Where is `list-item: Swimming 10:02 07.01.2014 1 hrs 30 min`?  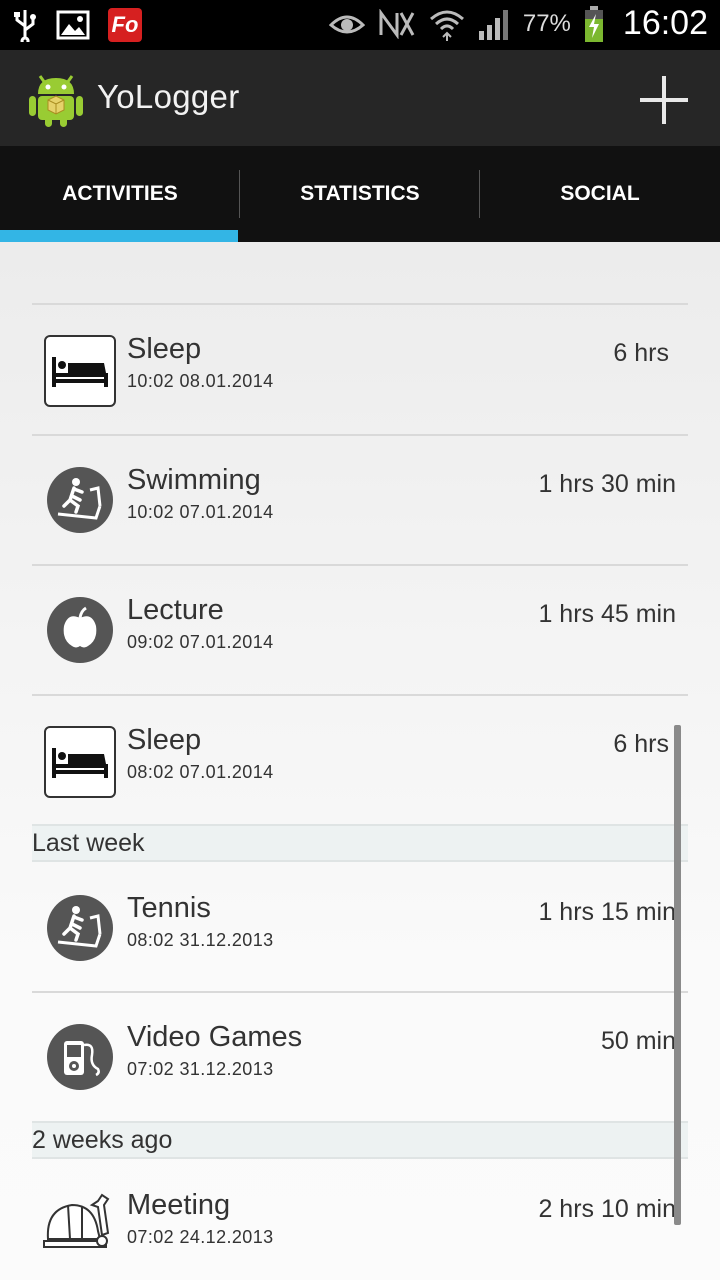
list-item: Swimming 10:02 07.01.2014 1 hrs 30 min is located at coordinates (360, 500).